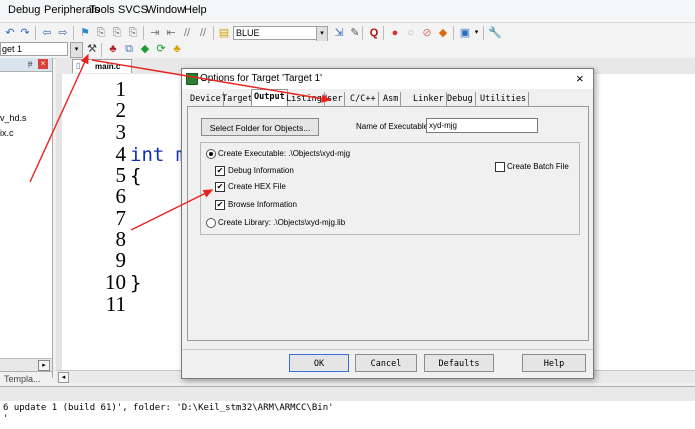 Image resolution: width=695 pixels, height=429 pixels. Describe the element at coordinates (59, 118) in the screenshot. I see `annotation-arrow-toolbar` at that location.